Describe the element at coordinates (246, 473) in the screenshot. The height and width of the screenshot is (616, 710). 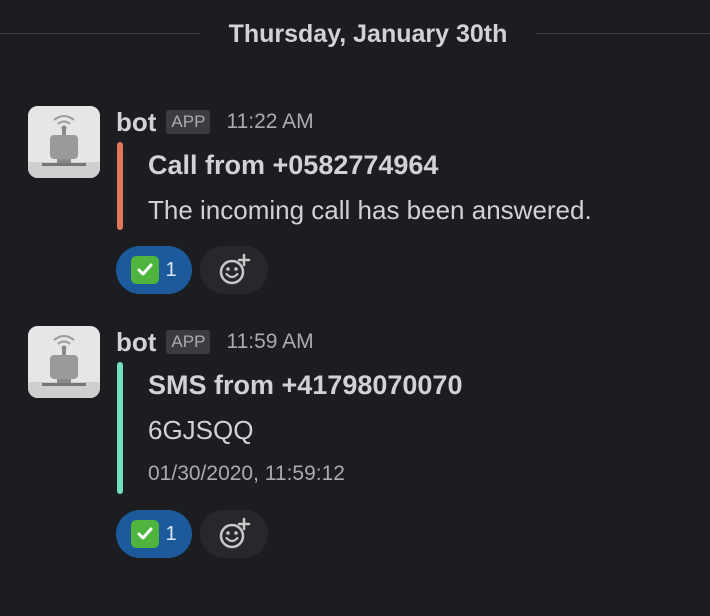
I see `attachment-footer: 01/30/2020, 11:59:12` at that location.